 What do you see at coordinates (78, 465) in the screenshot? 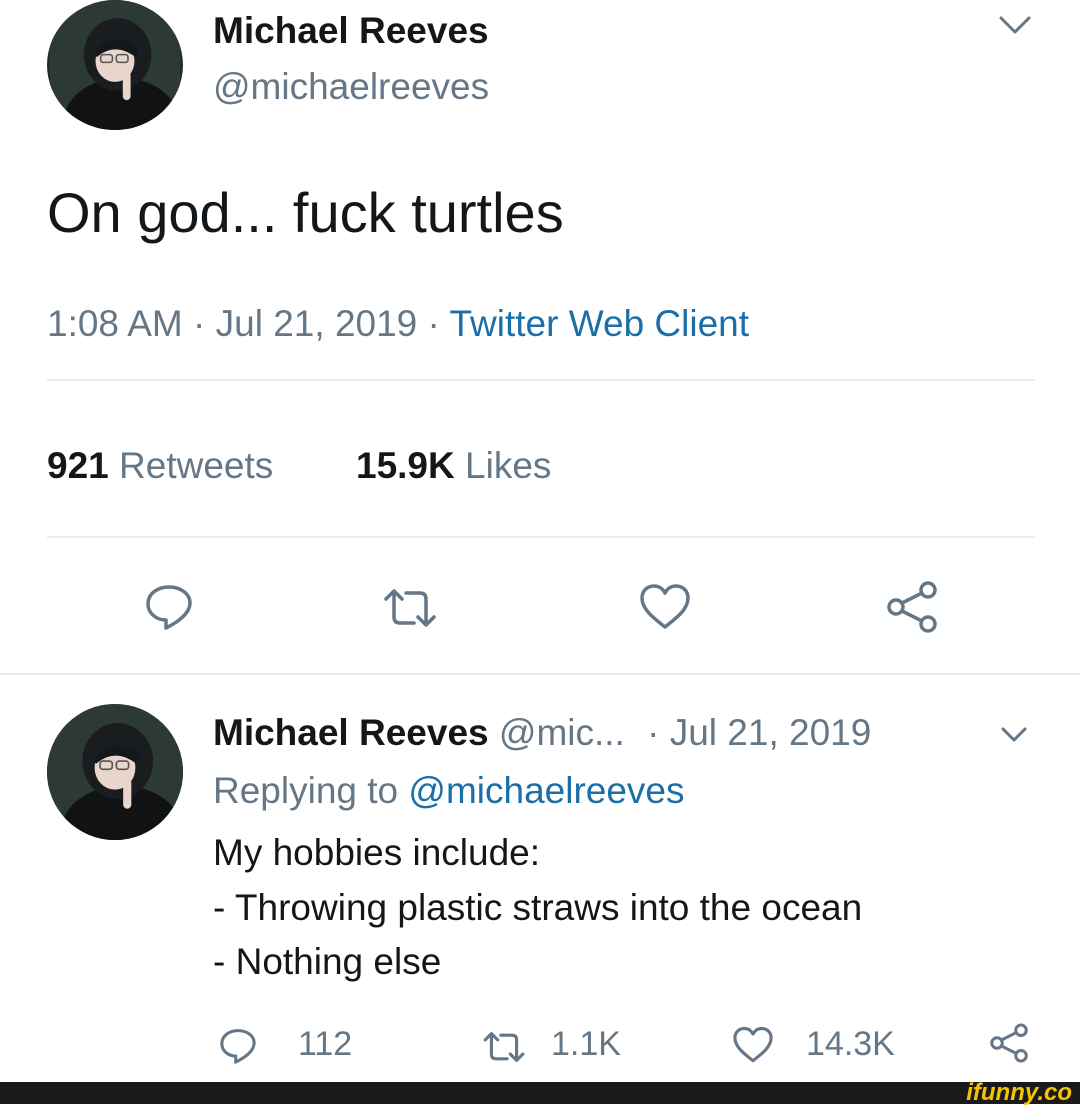
I see `retweets-count: 921` at bounding box center [78, 465].